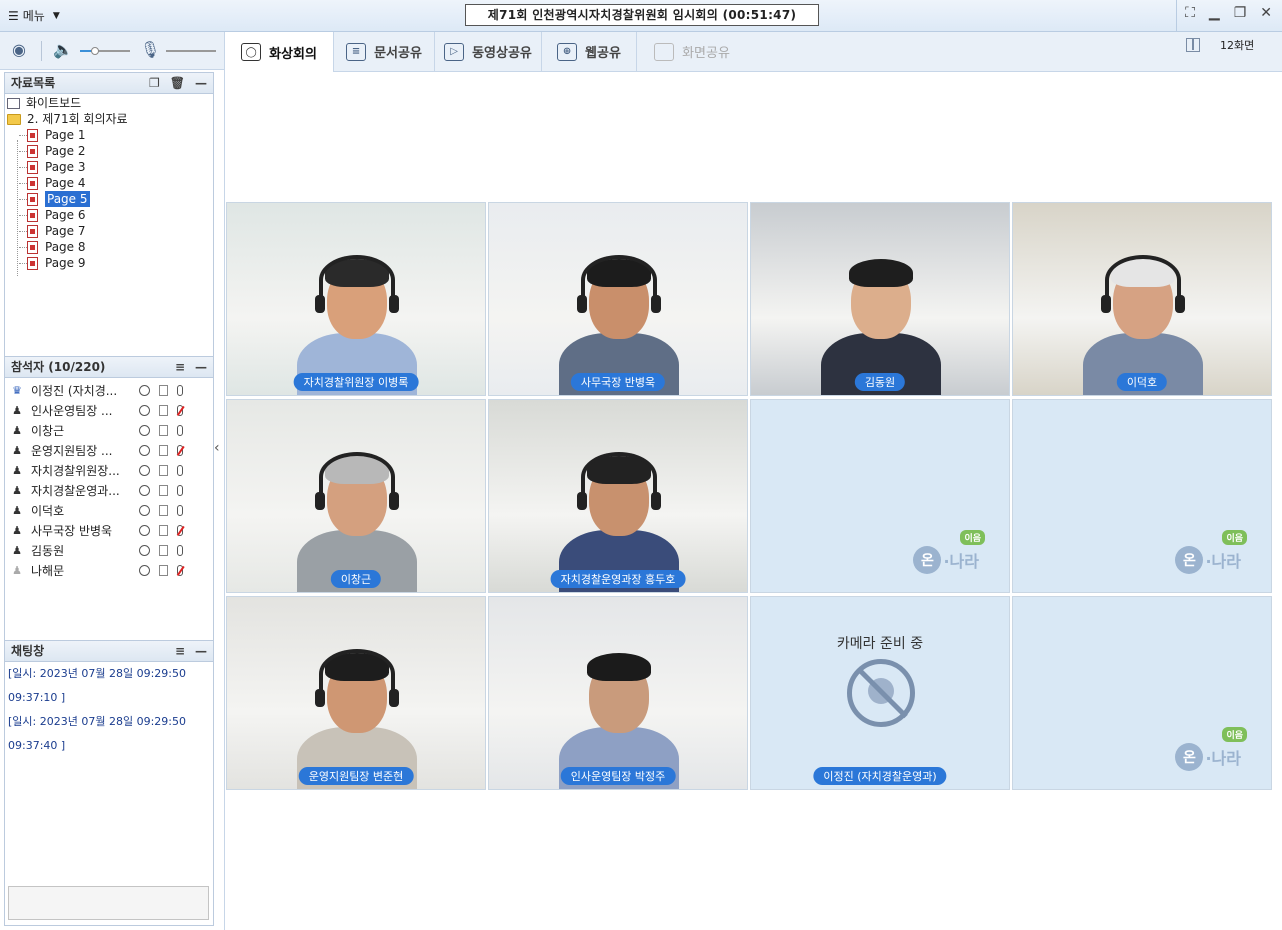 Image resolution: width=1282 pixels, height=930 pixels. I want to click on page-item: Page 7, so click(110, 231).